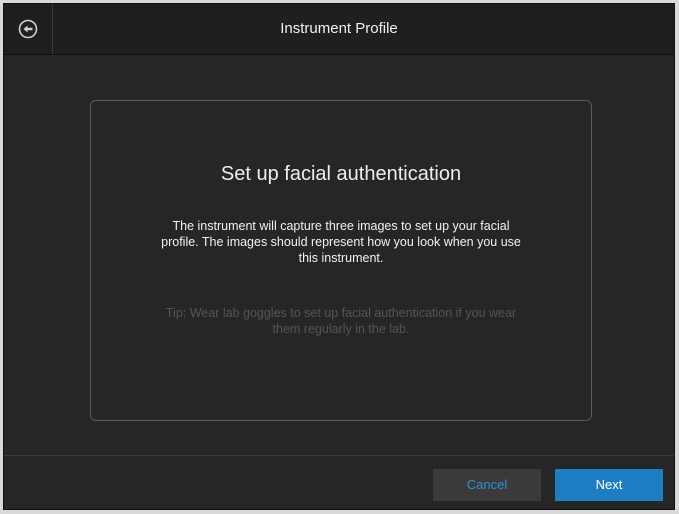 The height and width of the screenshot is (514, 679). I want to click on cancel-button: Cancel, so click(487, 485).